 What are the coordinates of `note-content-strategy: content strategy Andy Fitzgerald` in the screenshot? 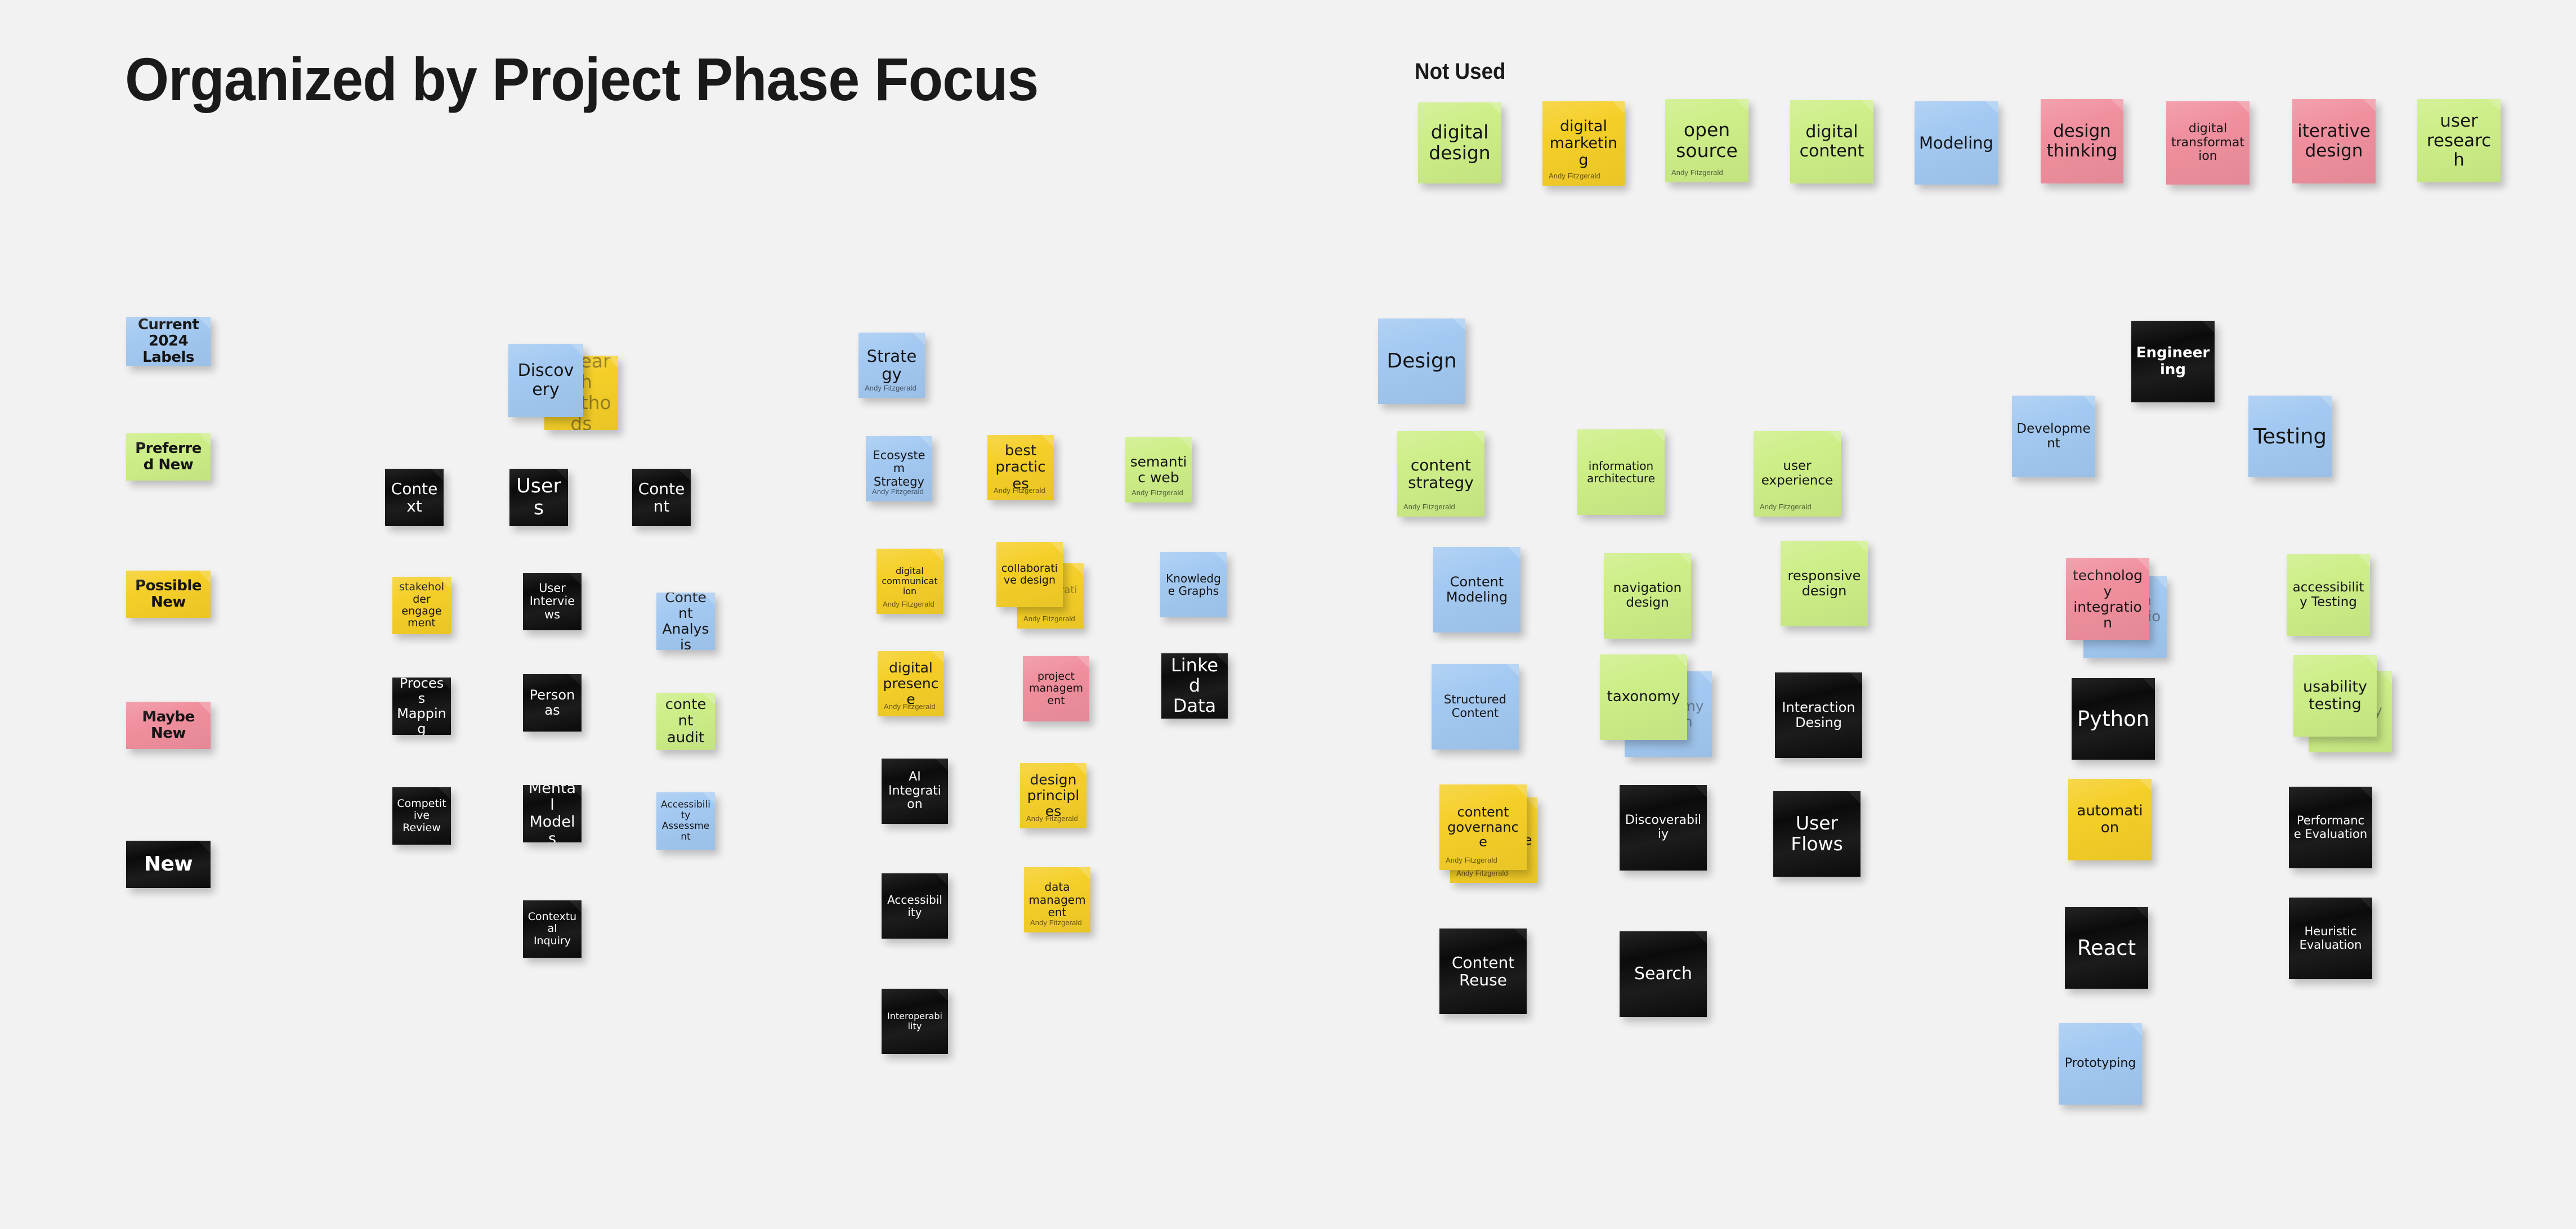 It's located at (1440, 474).